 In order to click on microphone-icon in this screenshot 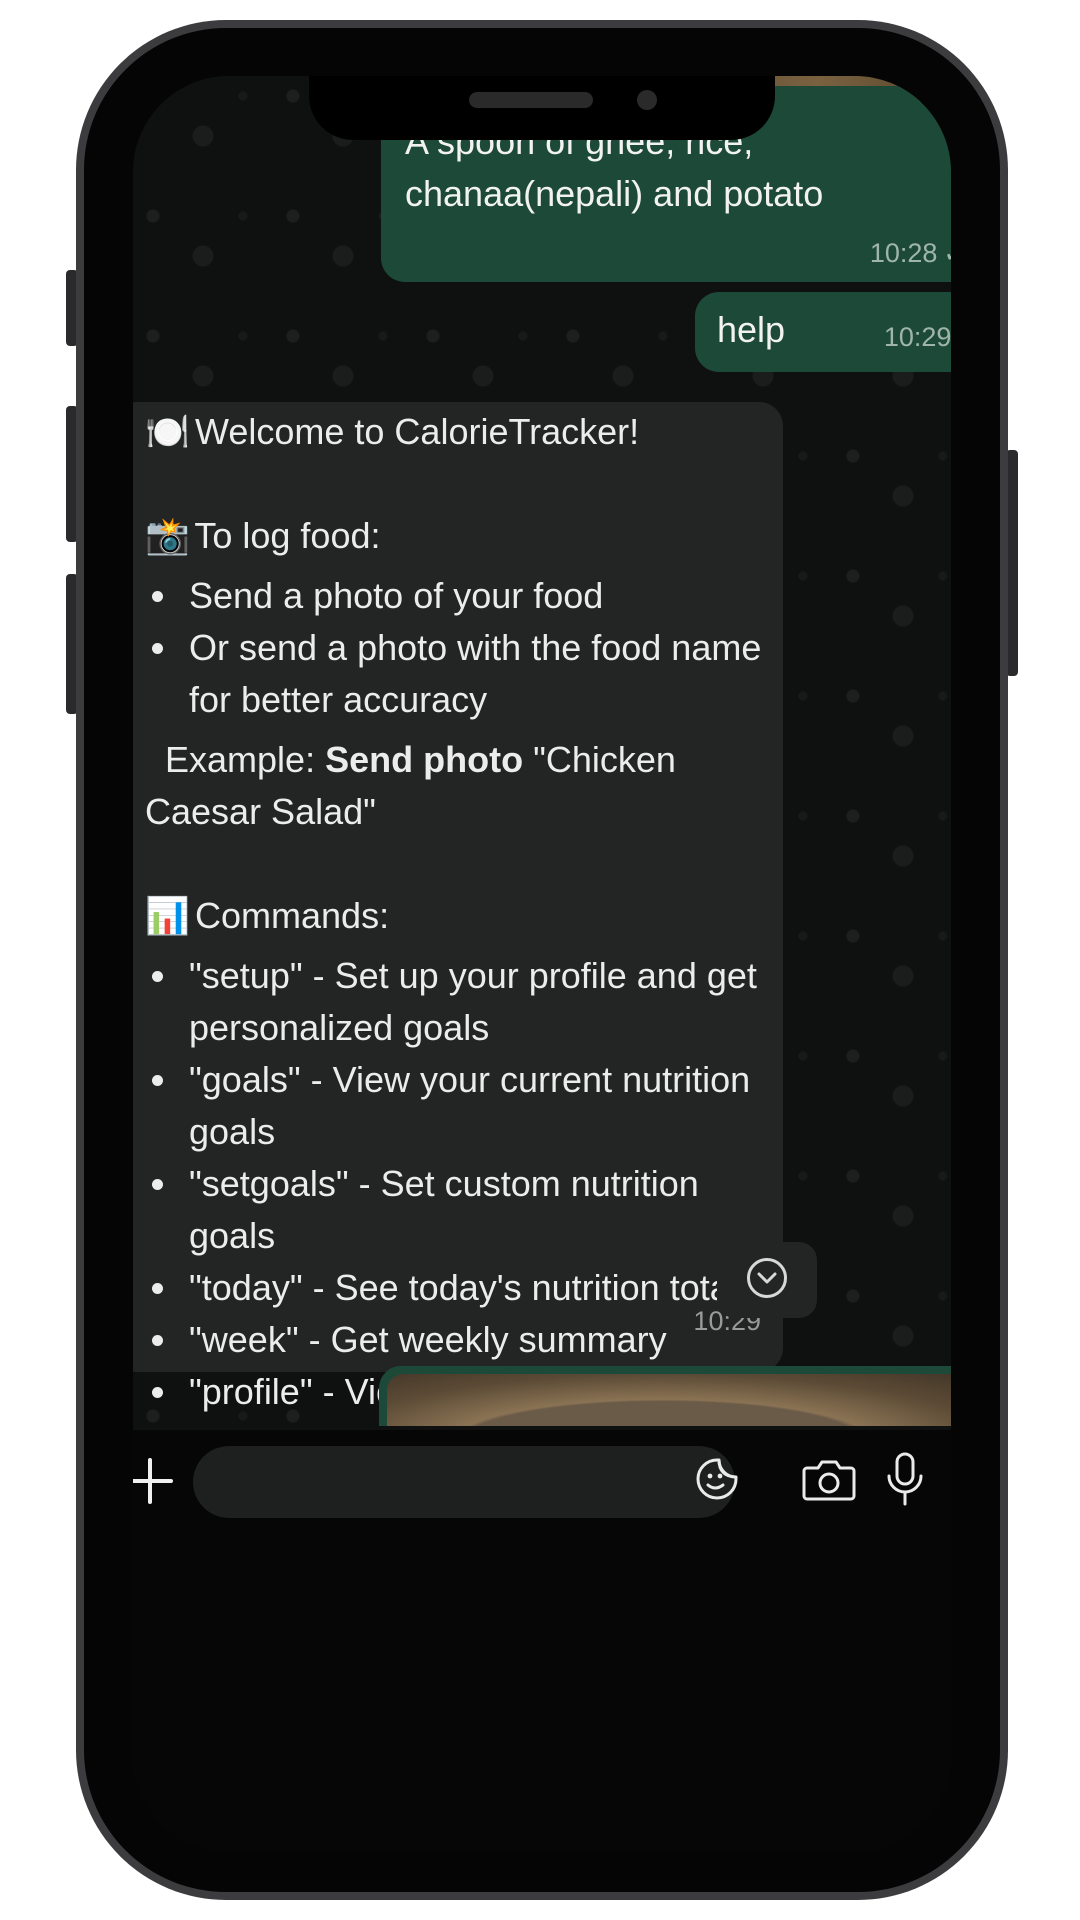, I will do `click(905, 1479)`.